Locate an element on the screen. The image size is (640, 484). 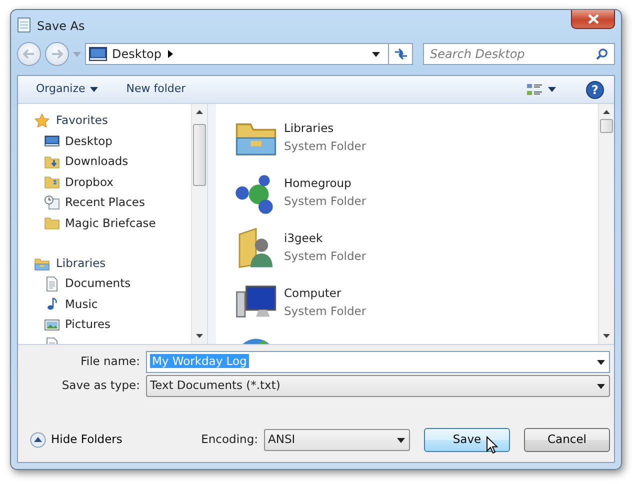
collapse-icon is located at coordinates (38, 440).